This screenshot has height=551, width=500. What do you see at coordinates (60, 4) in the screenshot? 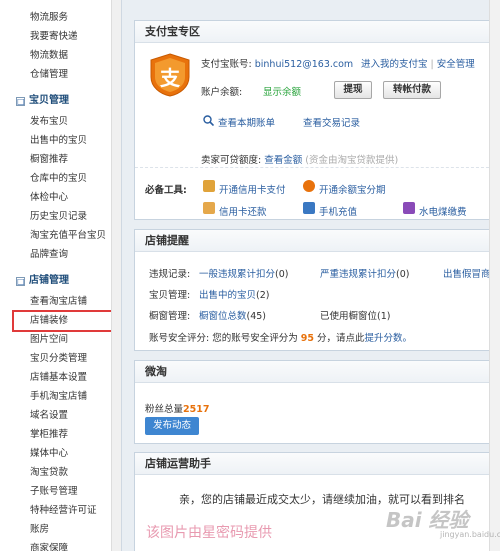
I see `sidebar-item-cut` at bounding box center [60, 4].